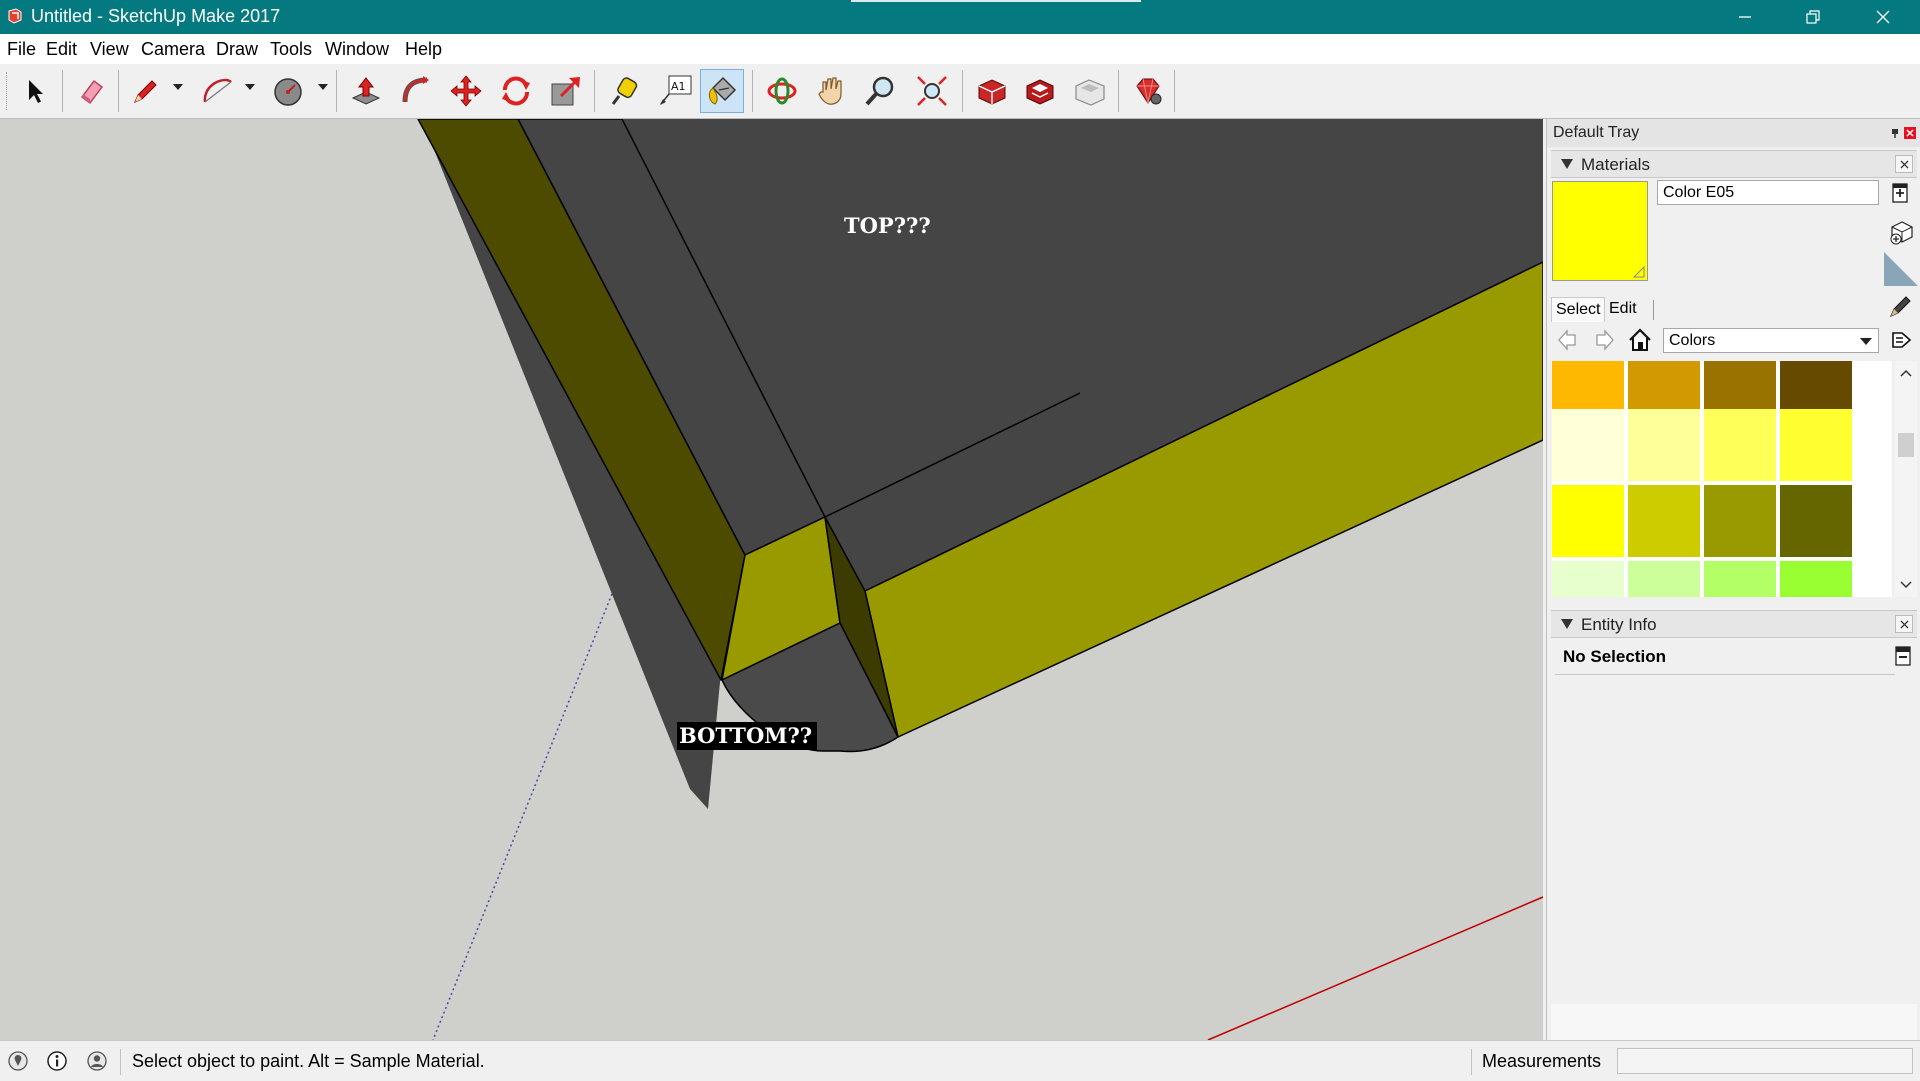 The width and height of the screenshot is (1920, 1081). Describe the element at coordinates (416, 91) in the screenshot. I see `follow-me-tool-button` at that location.